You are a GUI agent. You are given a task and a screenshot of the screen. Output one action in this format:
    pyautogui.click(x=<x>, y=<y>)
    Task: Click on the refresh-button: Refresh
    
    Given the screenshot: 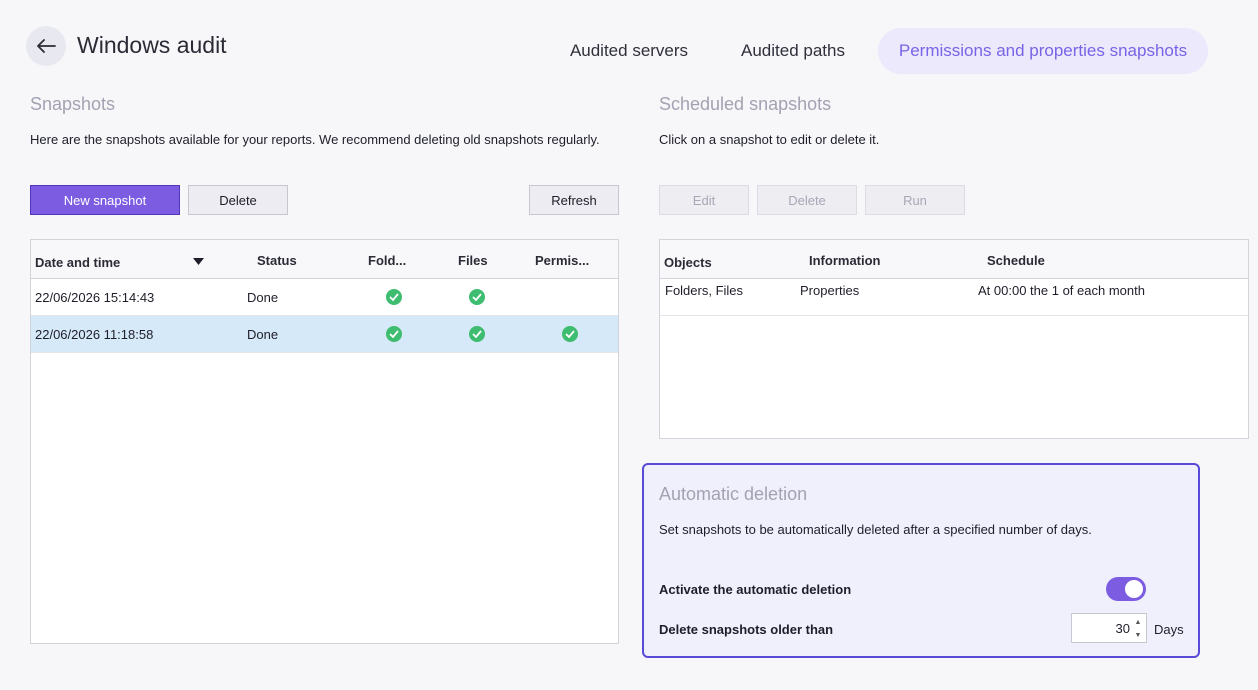 What is the action you would take?
    pyautogui.click(x=574, y=200)
    